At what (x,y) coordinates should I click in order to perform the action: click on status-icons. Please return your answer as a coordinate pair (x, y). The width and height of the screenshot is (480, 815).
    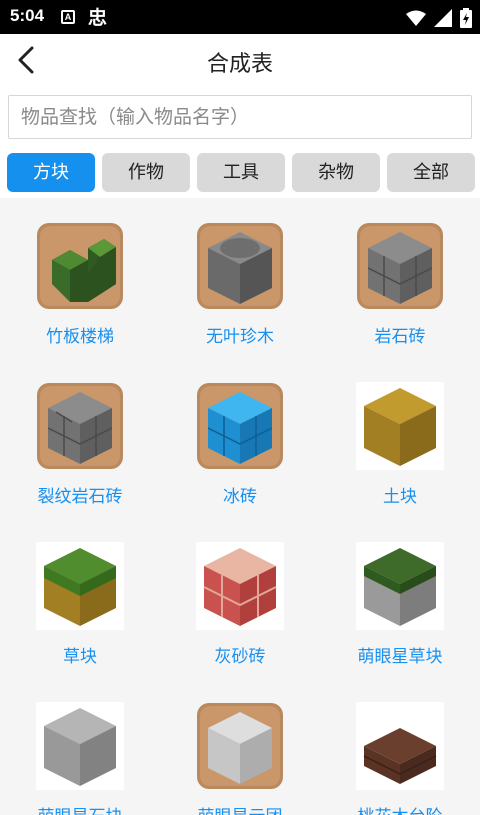
    Looking at the image, I should click on (439, 18).